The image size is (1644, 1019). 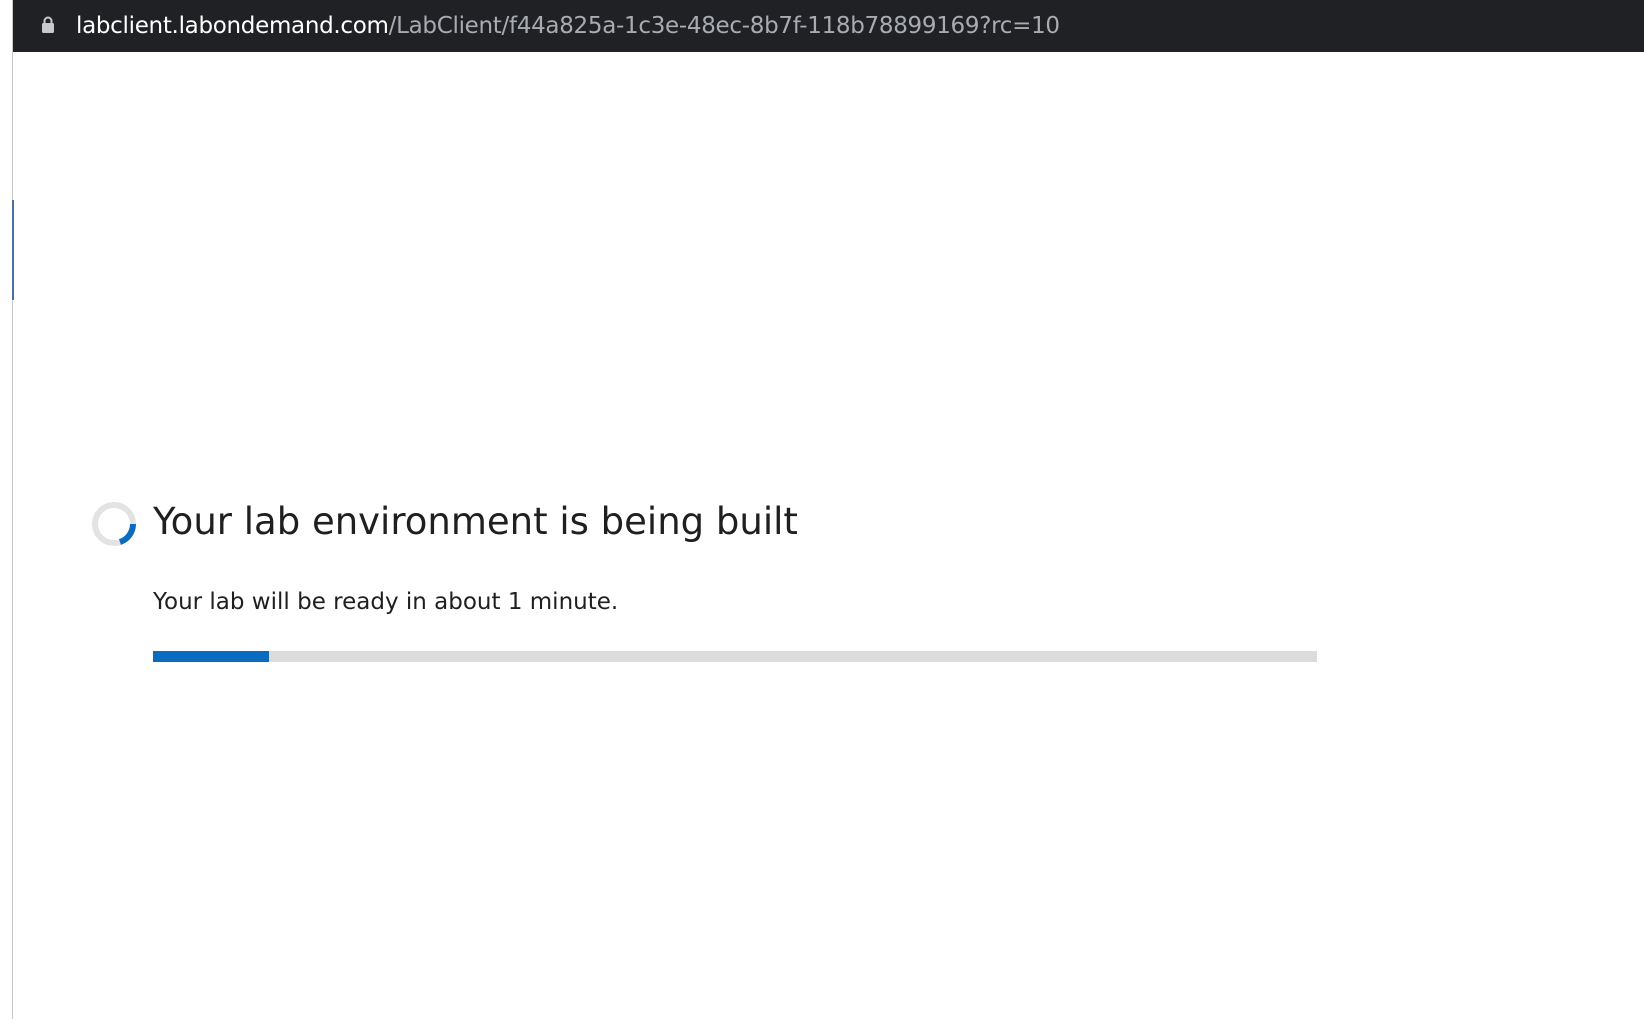 What do you see at coordinates (114, 524) in the screenshot?
I see `spinner-icon` at bounding box center [114, 524].